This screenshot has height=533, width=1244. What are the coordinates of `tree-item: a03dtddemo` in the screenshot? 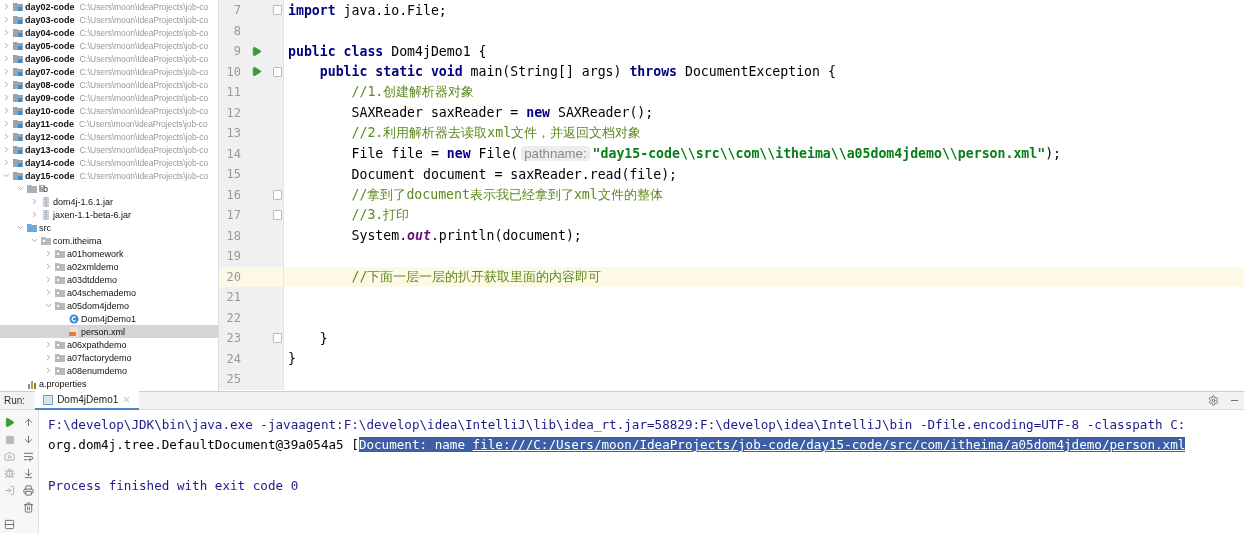 It's located at (109, 279).